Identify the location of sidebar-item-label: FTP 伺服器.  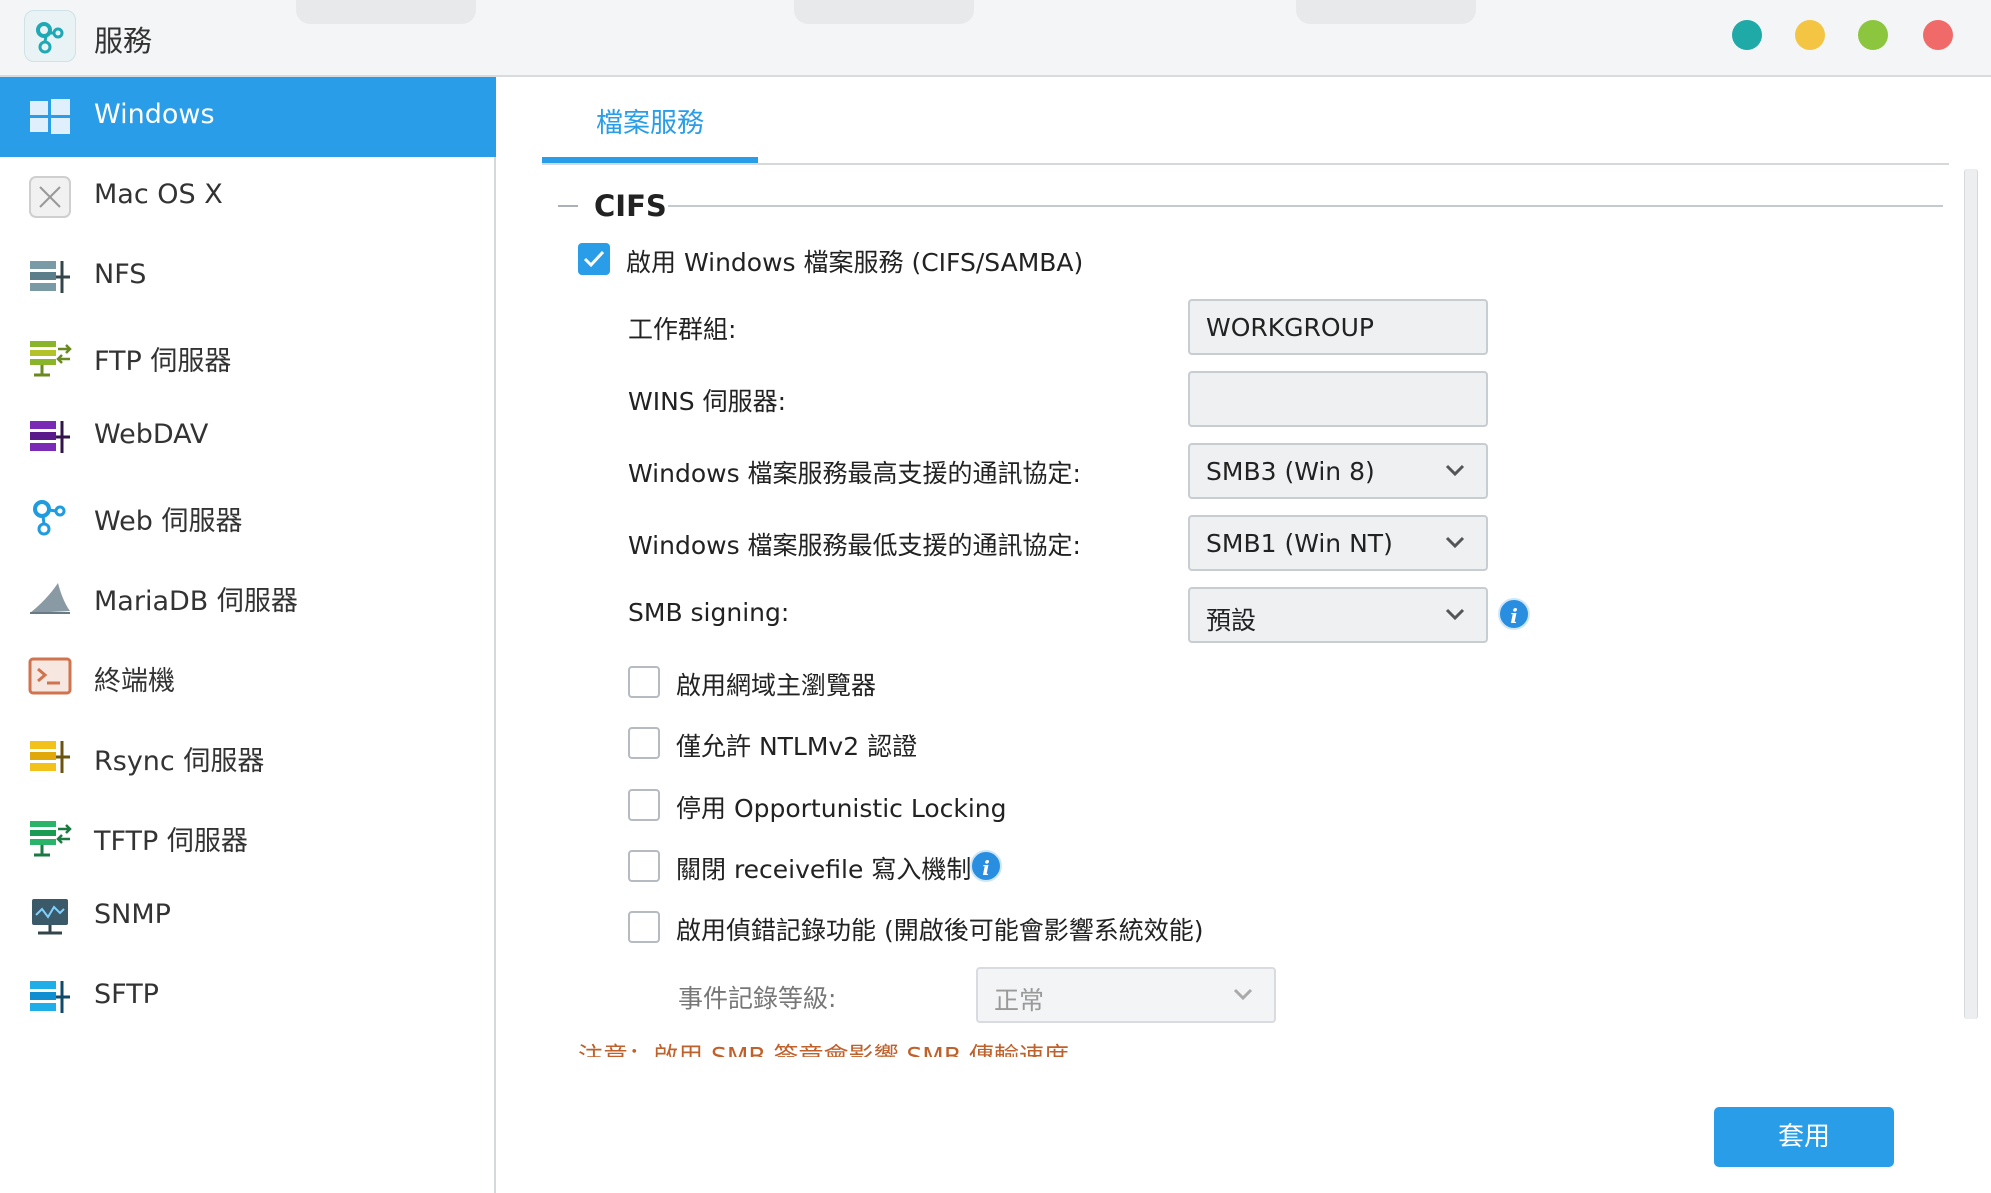
(163, 361).